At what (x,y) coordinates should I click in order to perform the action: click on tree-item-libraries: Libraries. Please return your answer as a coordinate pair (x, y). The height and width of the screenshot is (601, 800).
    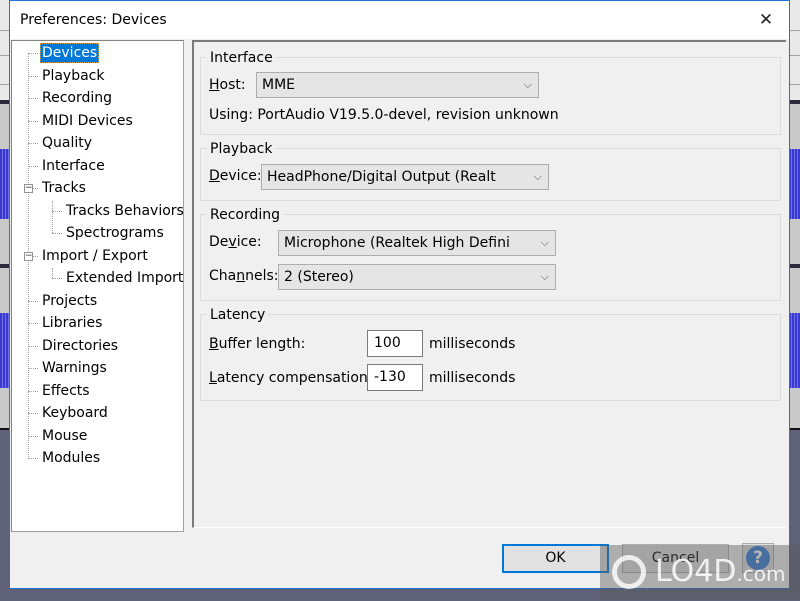
    Looking at the image, I should click on (72, 323).